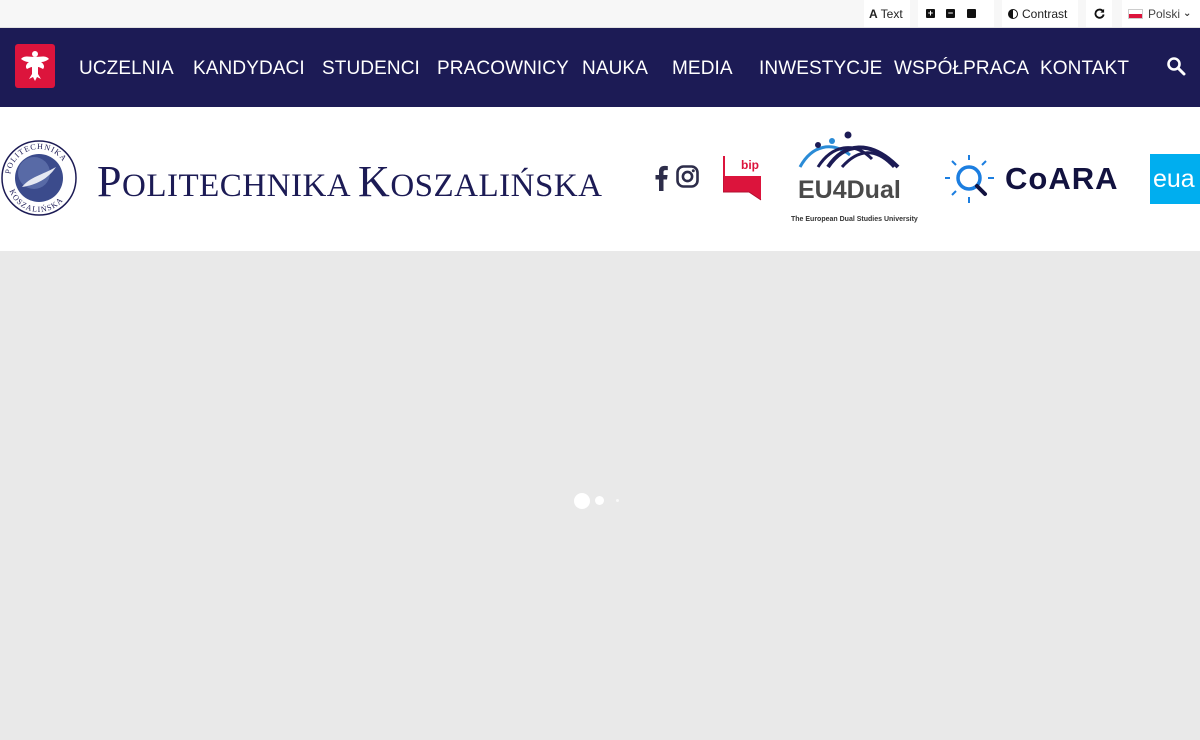 The width and height of the screenshot is (1200, 740). What do you see at coordinates (600, 14) in the screenshot?
I see `accessibility-bar: A Text + − Contrast Polski ⌄` at bounding box center [600, 14].